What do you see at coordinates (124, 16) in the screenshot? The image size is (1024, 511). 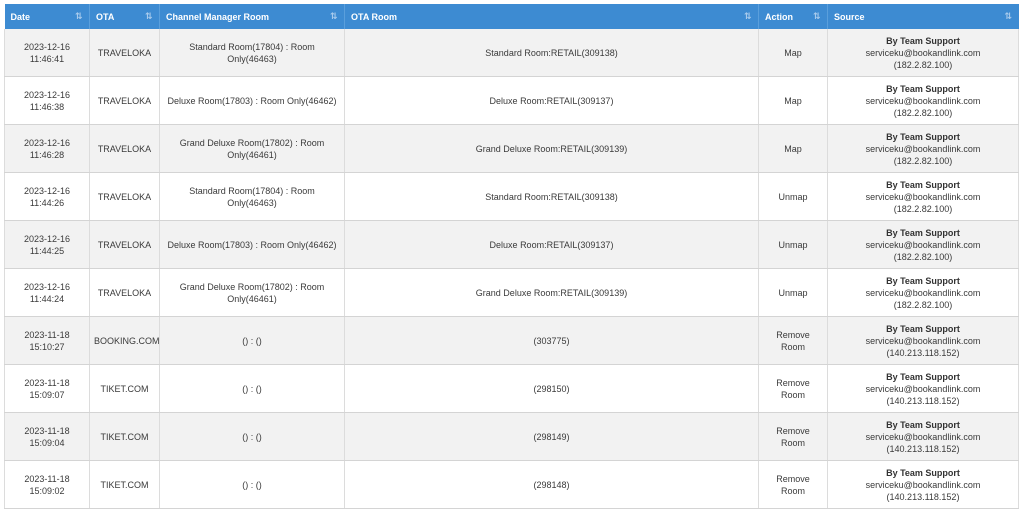 I see `col-header-ota: OTA ⇅` at bounding box center [124, 16].